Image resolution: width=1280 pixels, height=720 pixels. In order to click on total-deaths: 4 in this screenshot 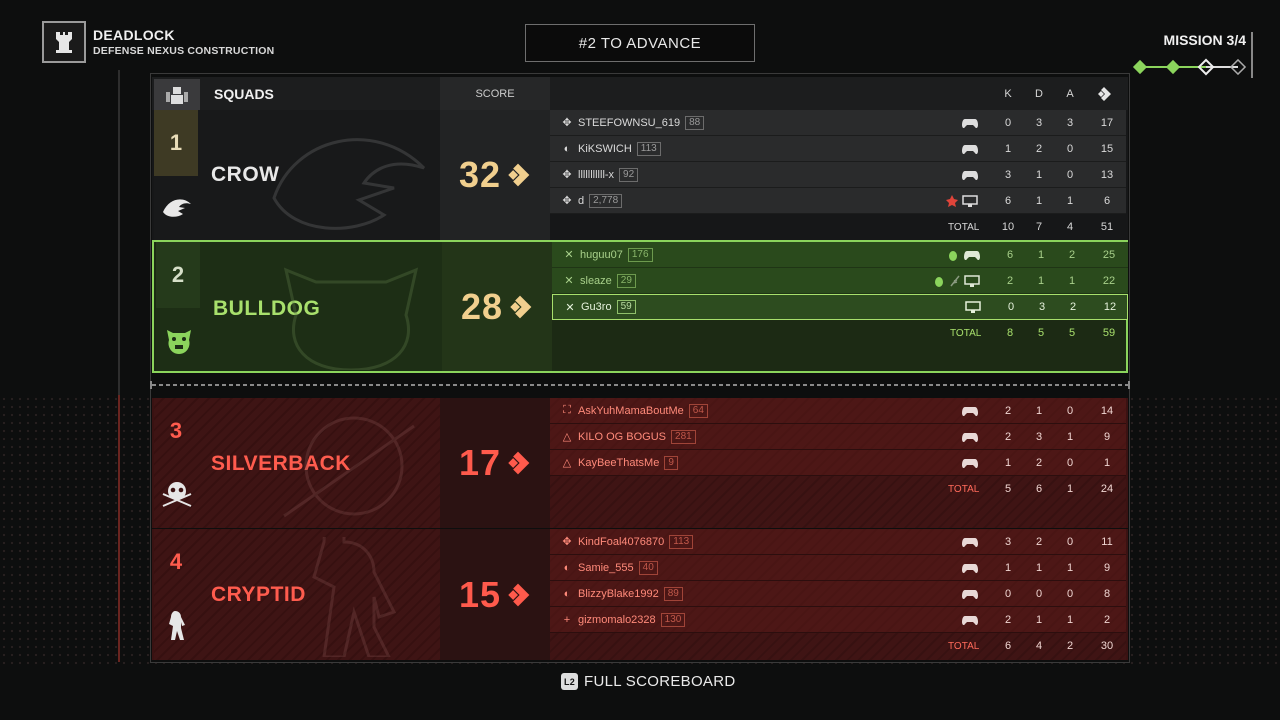, I will do `click(1039, 646)`.